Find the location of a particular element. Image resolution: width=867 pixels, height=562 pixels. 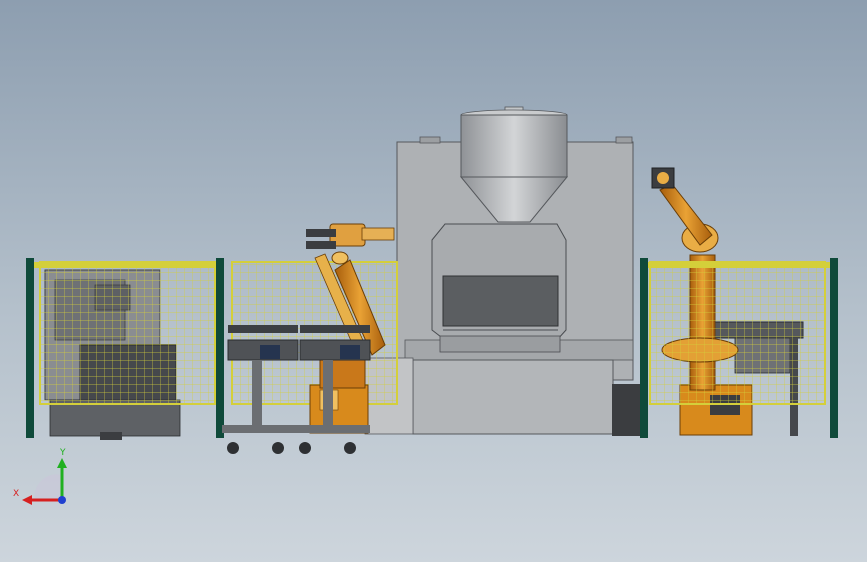

axis-x-label: X is located at coordinates (16, 494).